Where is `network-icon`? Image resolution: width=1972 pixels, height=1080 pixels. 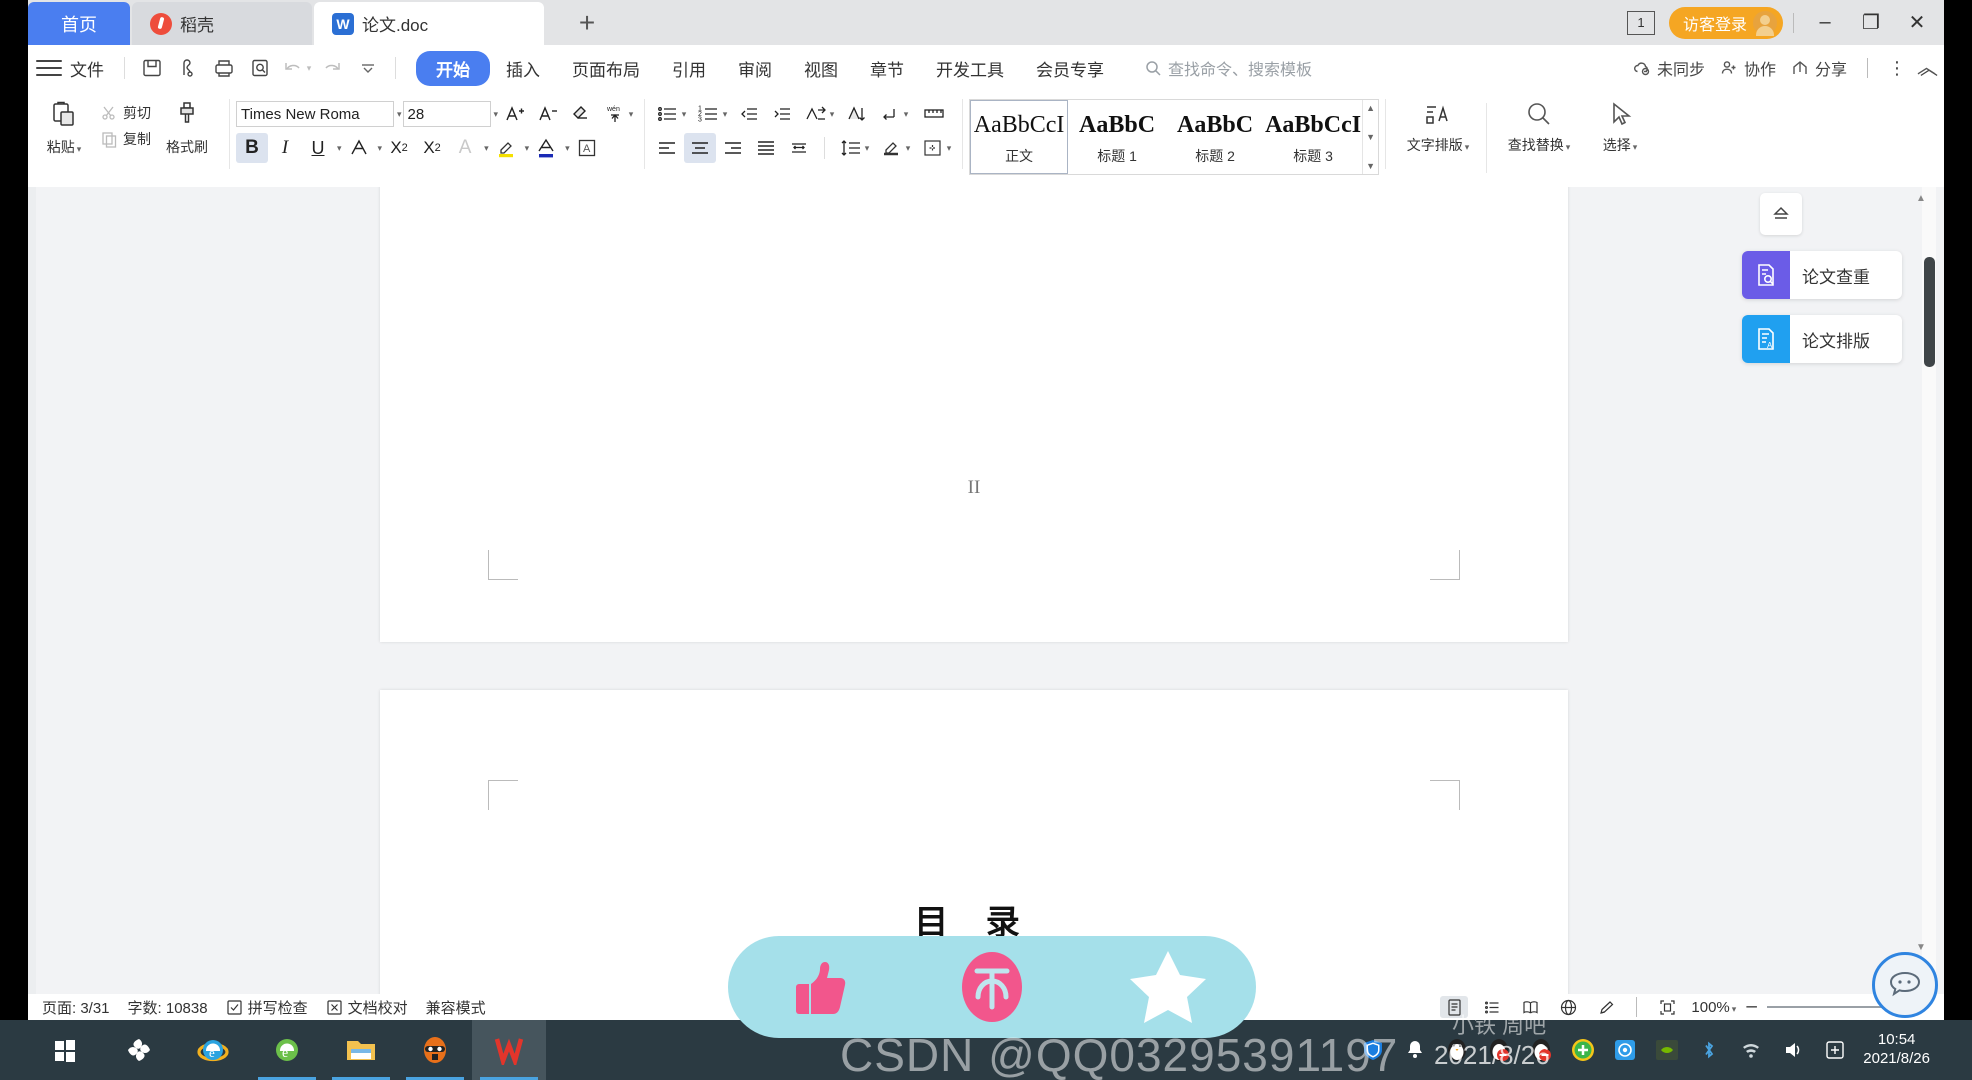 network-icon is located at coordinates (1751, 1050).